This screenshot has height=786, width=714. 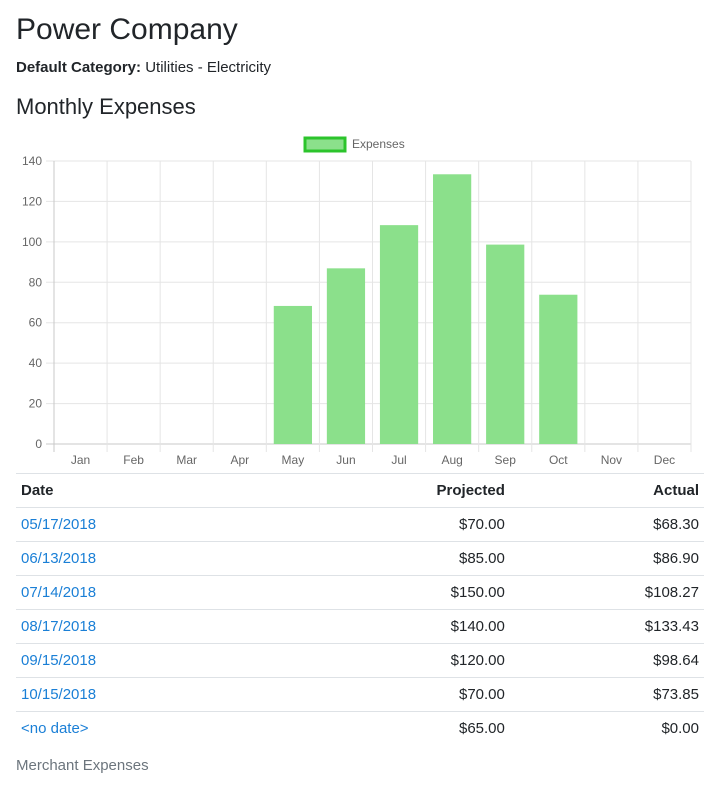 I want to click on row-actual: $108.27, so click(x=606, y=592).